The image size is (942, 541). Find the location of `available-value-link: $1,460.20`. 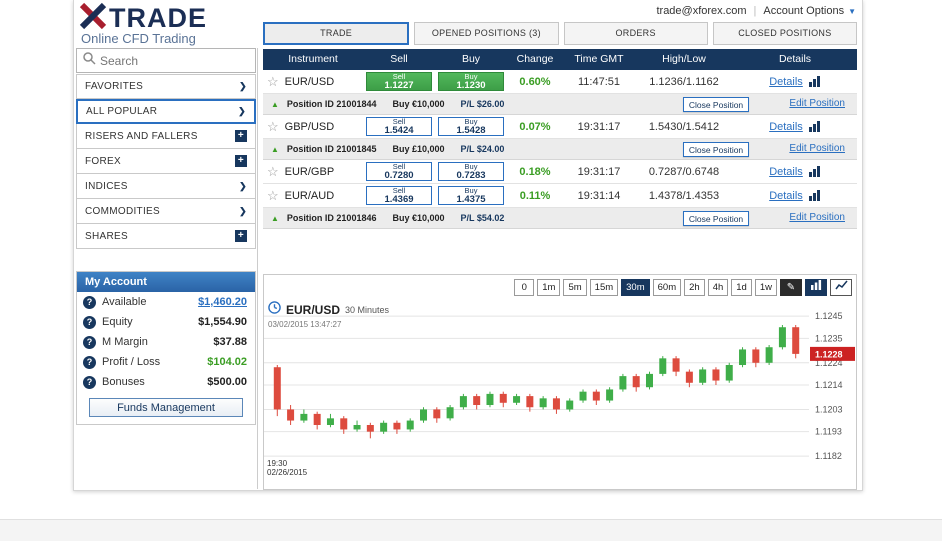

available-value-link: $1,460.20 is located at coordinates (222, 302).